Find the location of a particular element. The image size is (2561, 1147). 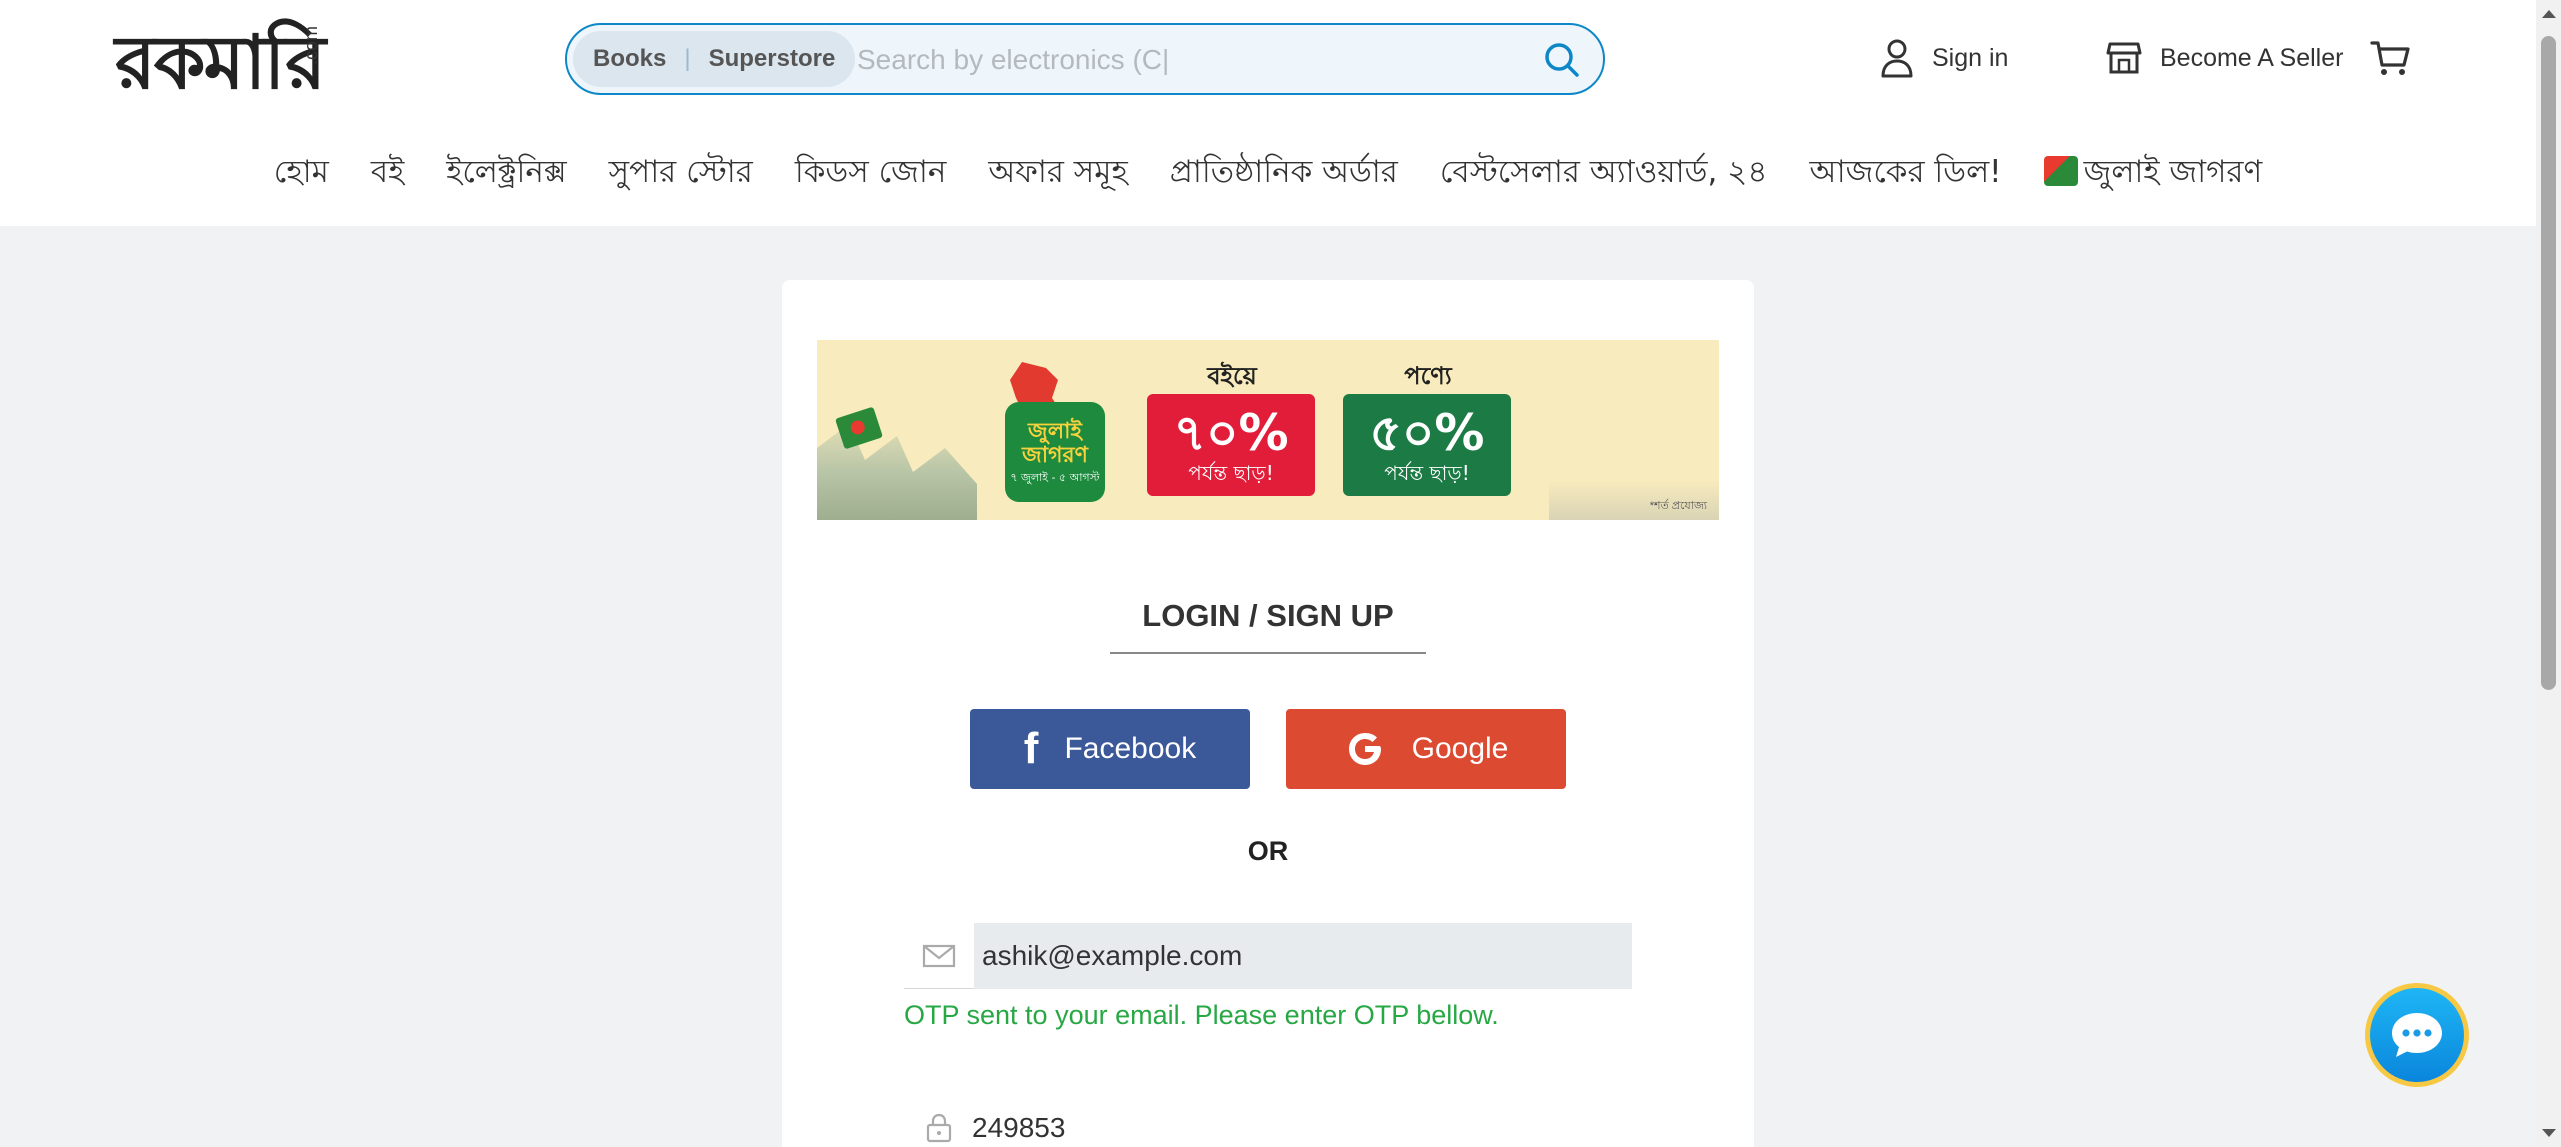

book-offer-badge: ৭০% পর্যন্ত ছাড়! is located at coordinates (1231, 445).